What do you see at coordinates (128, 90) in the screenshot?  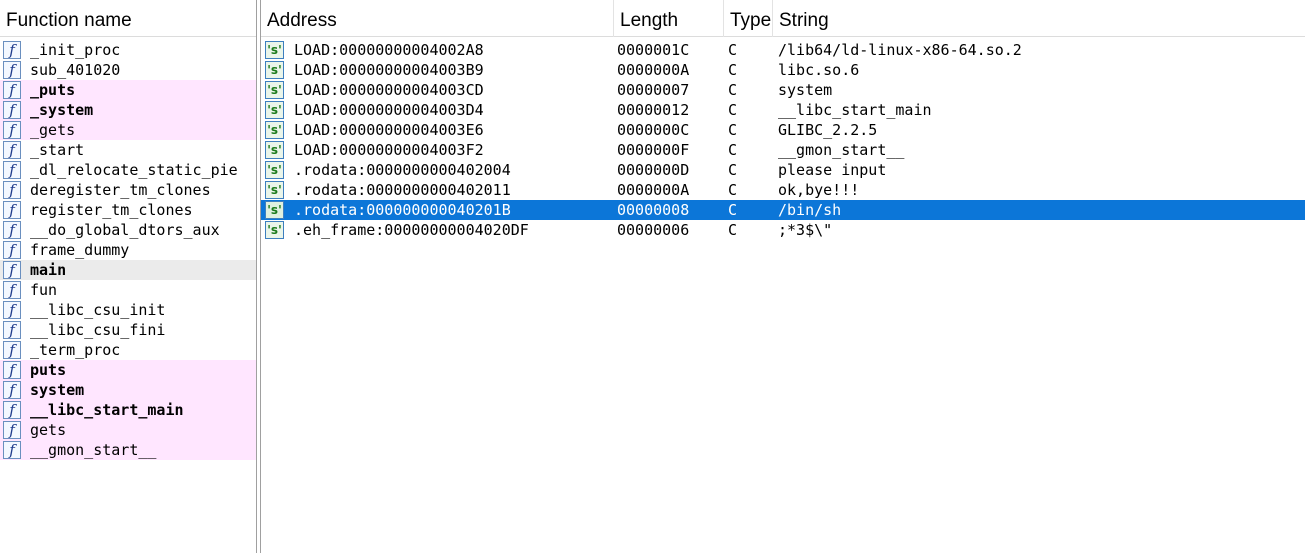 I see `function-row: f _puts` at bounding box center [128, 90].